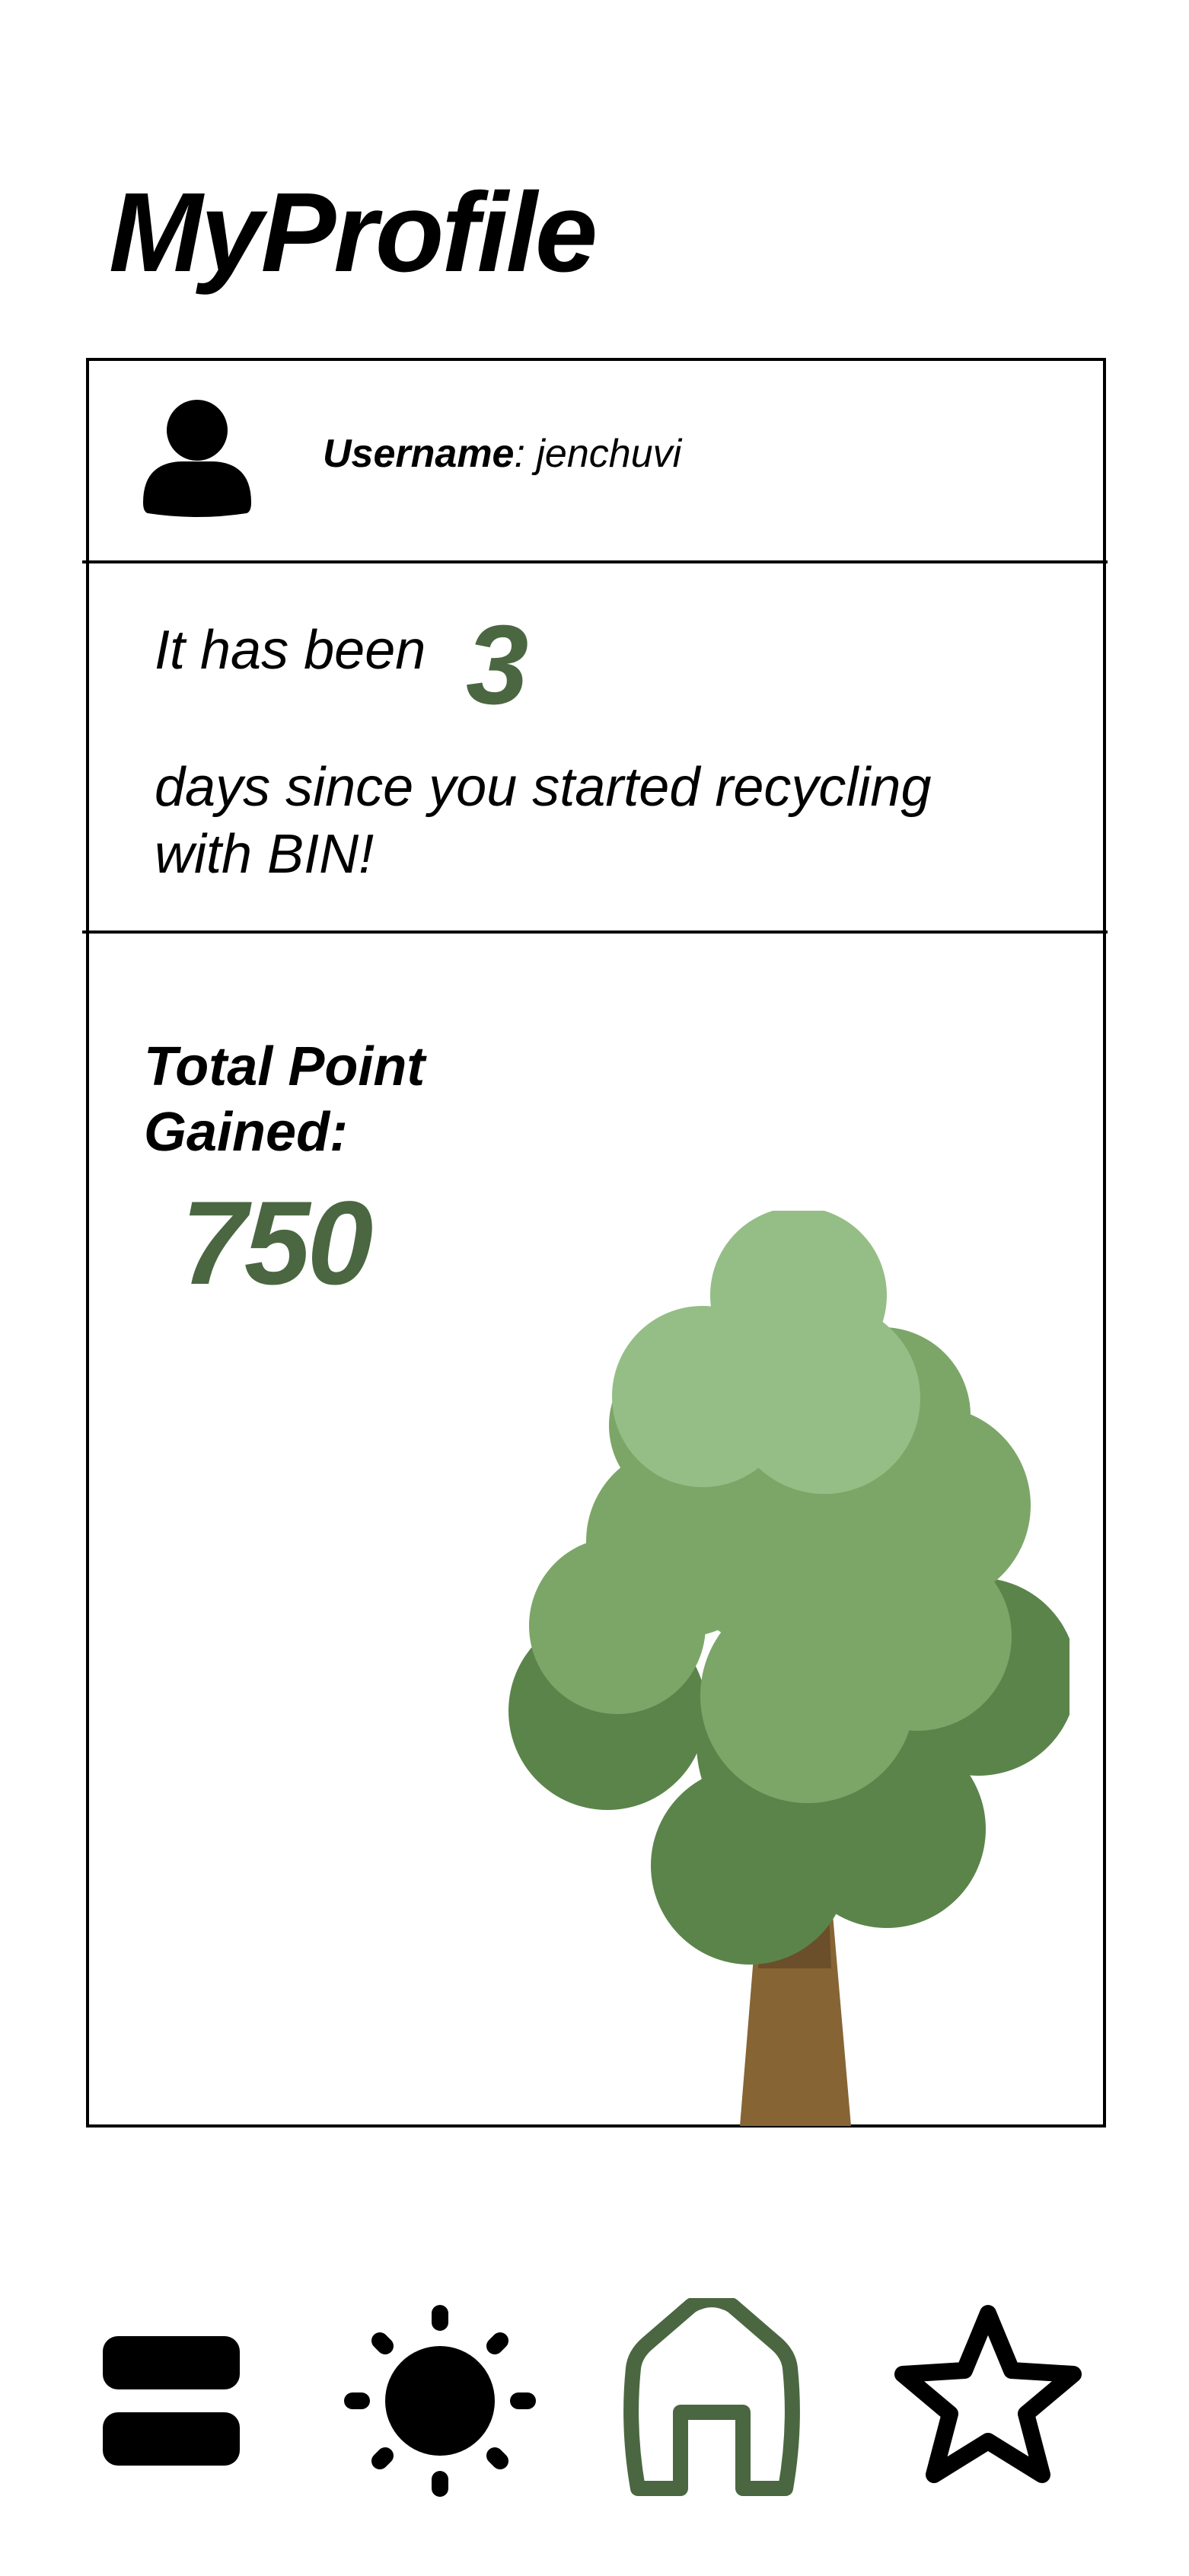 This screenshot has width=1189, height=2576. I want to click on avatar-icon, so click(197, 459).